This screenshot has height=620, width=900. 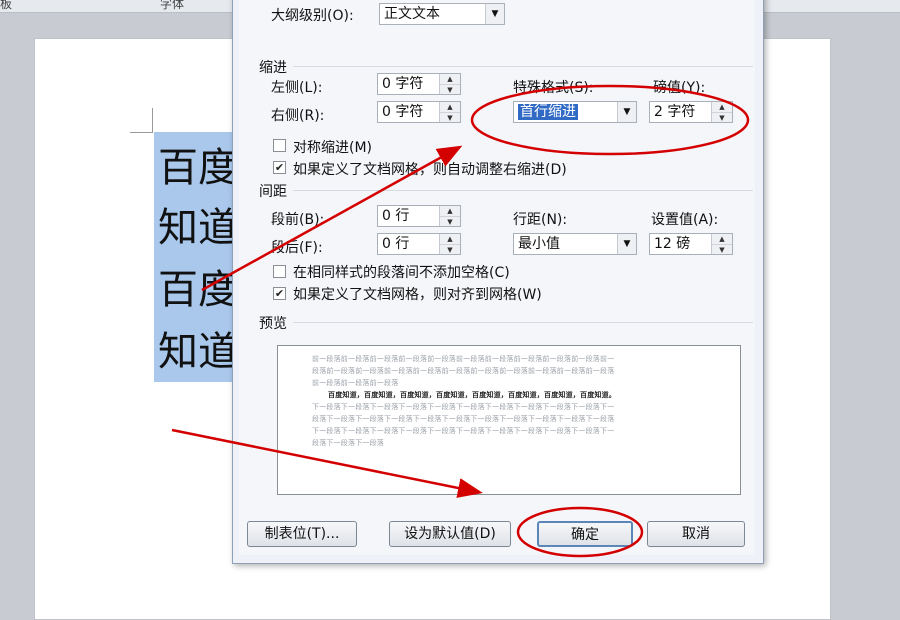 What do you see at coordinates (332, 218) in the screenshot?
I see `annotation-arrow-to-special` at bounding box center [332, 218].